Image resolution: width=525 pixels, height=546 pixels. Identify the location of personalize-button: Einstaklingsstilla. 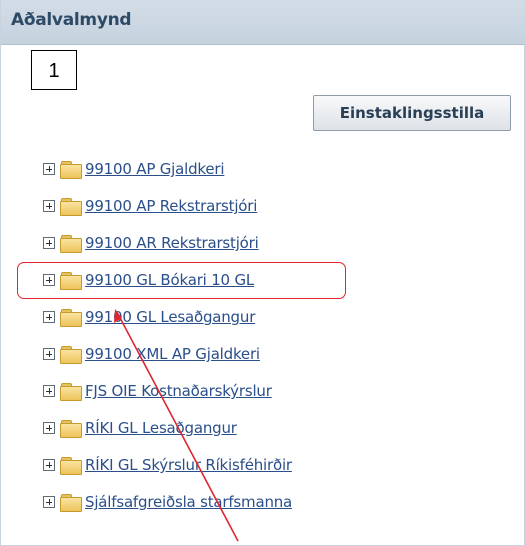
(412, 113).